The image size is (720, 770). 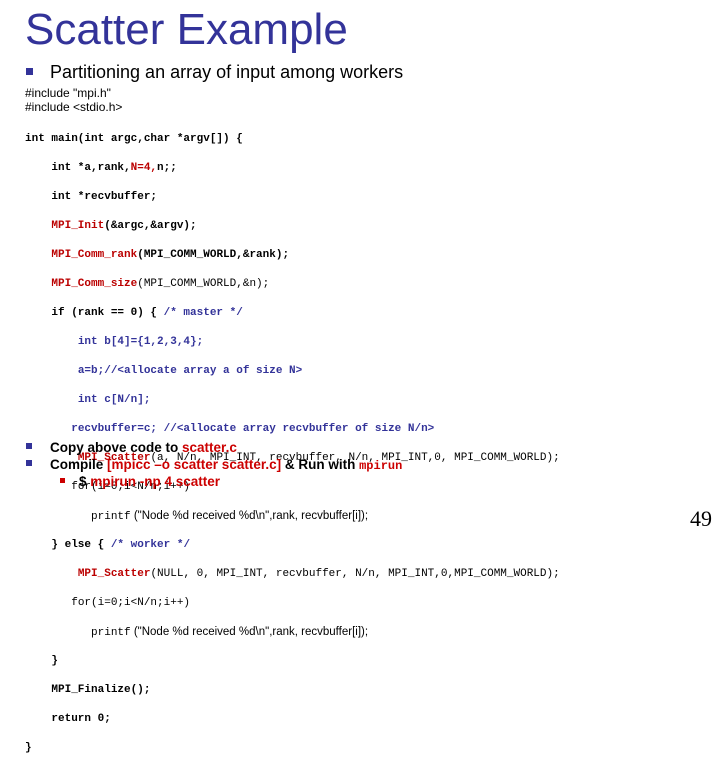 I want to click on page-number: 49, so click(x=701, y=518).